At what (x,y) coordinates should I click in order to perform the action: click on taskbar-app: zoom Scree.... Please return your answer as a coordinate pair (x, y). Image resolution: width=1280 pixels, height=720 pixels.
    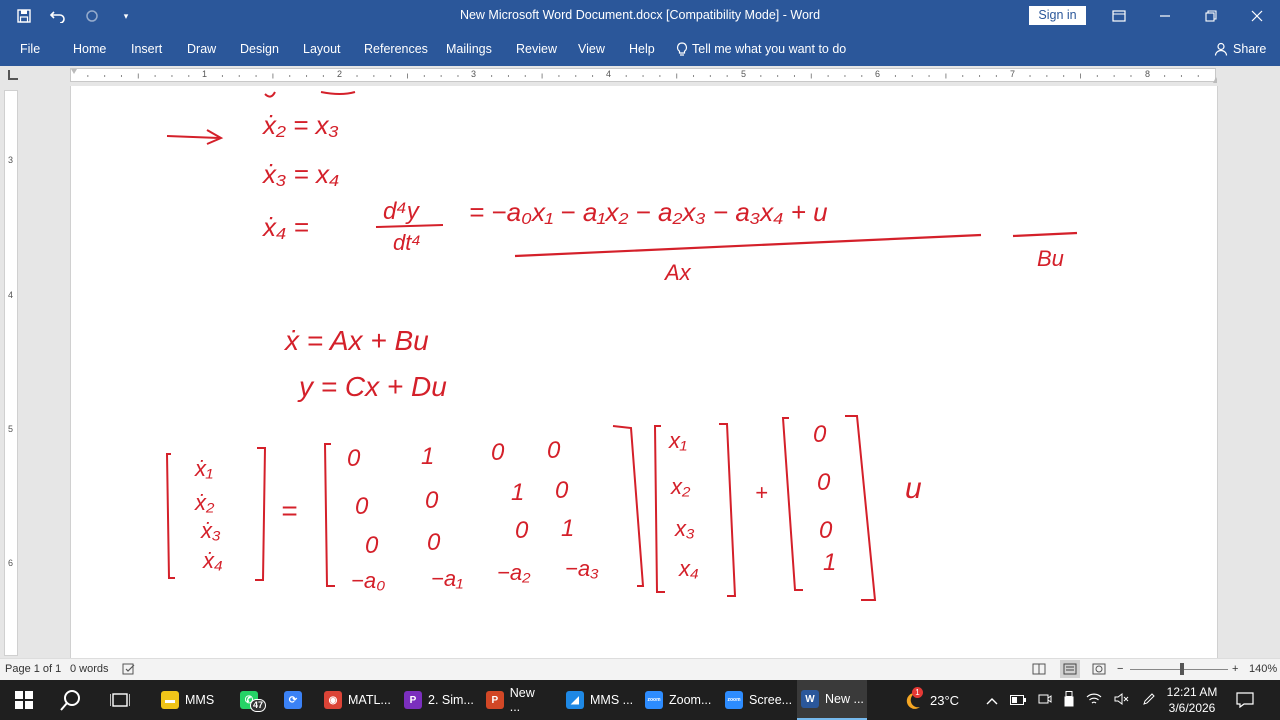
    Looking at the image, I should click on (757, 700).